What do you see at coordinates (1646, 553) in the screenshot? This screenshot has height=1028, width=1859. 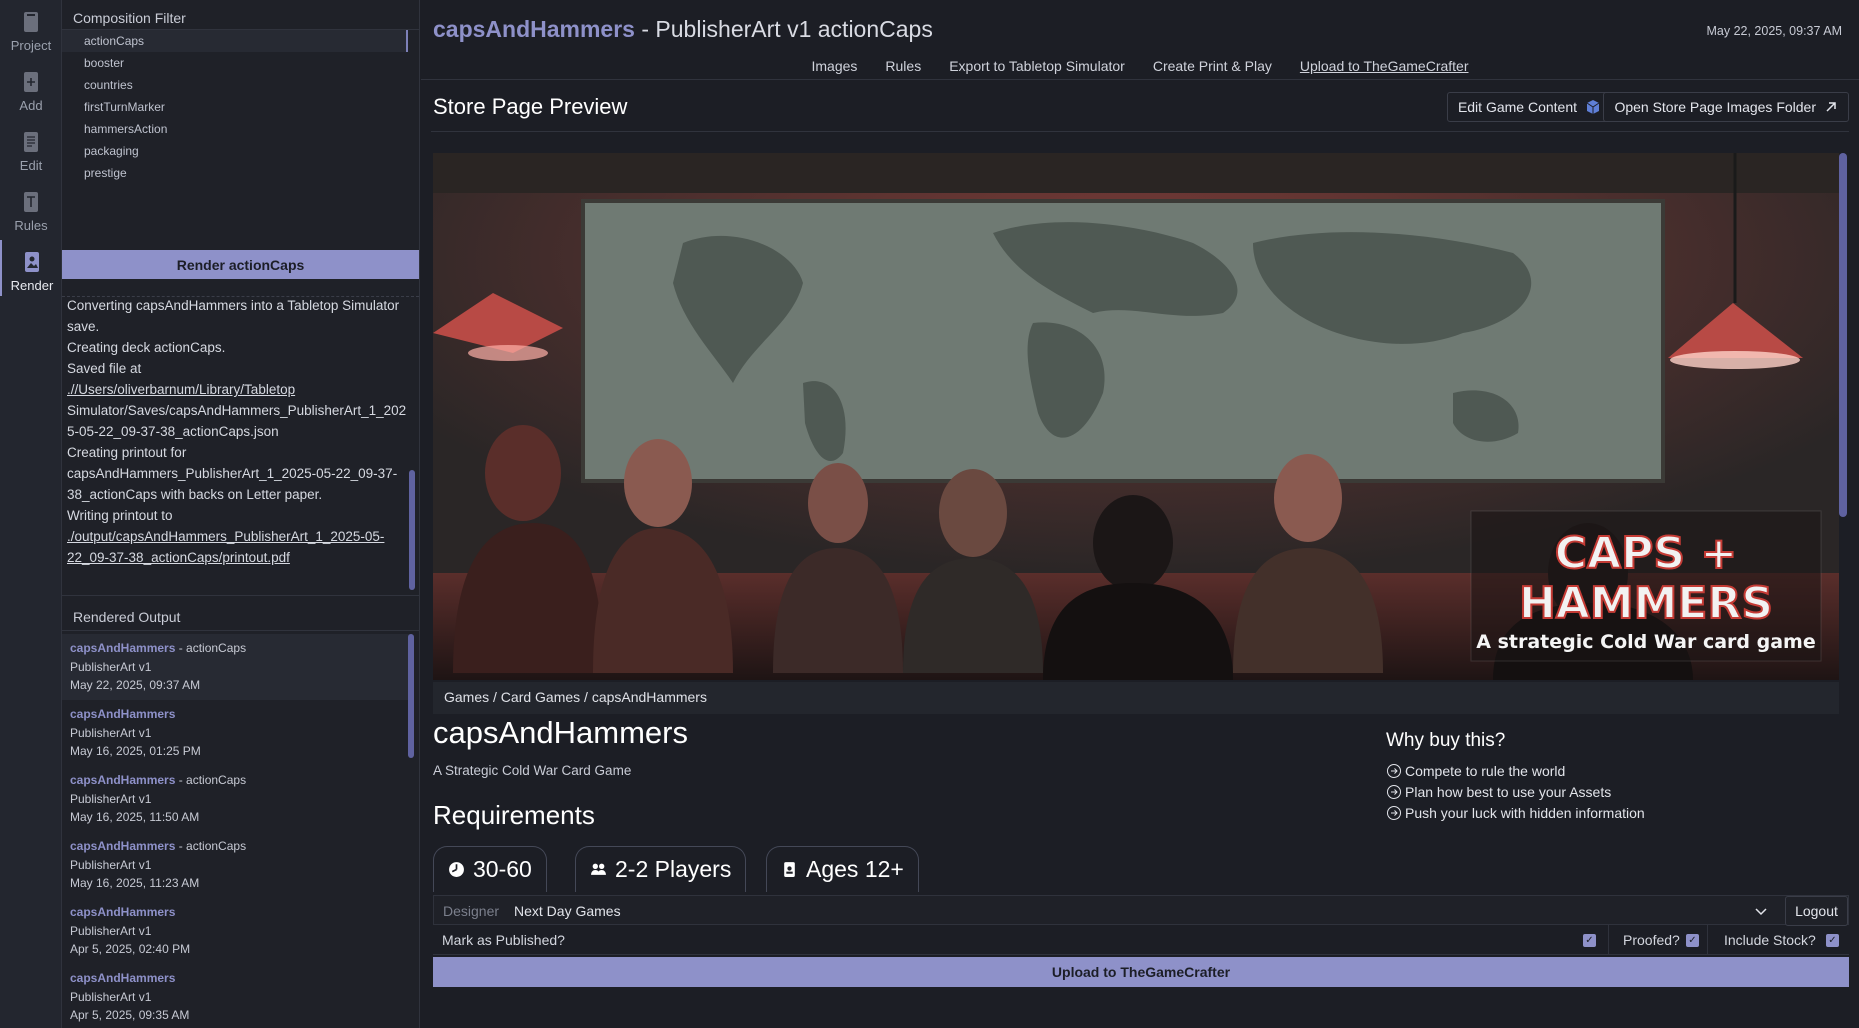 I see `hero-logo-line1: CAPS +` at bounding box center [1646, 553].